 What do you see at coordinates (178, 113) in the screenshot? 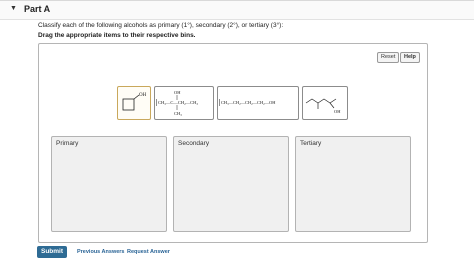
I see `methyl-label: CH₃` at bounding box center [178, 113].